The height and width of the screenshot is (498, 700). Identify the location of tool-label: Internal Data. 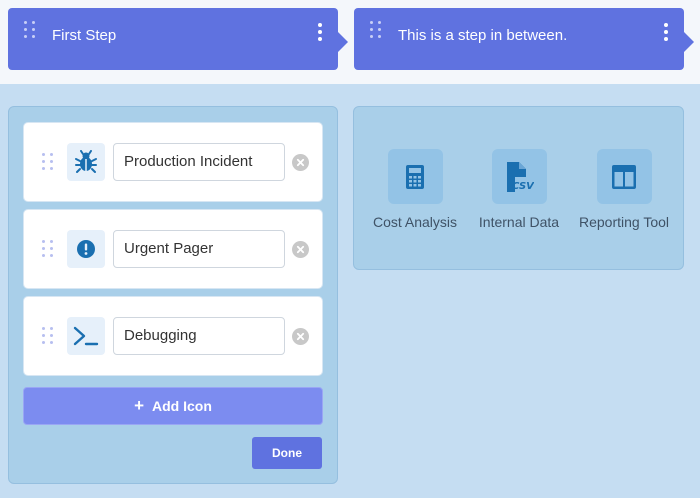
(519, 222).